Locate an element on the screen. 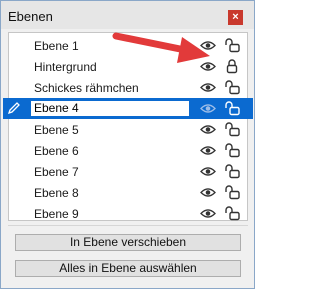 Image resolution: width=320 pixels, height=289 pixels. close-button: × is located at coordinates (235, 17).